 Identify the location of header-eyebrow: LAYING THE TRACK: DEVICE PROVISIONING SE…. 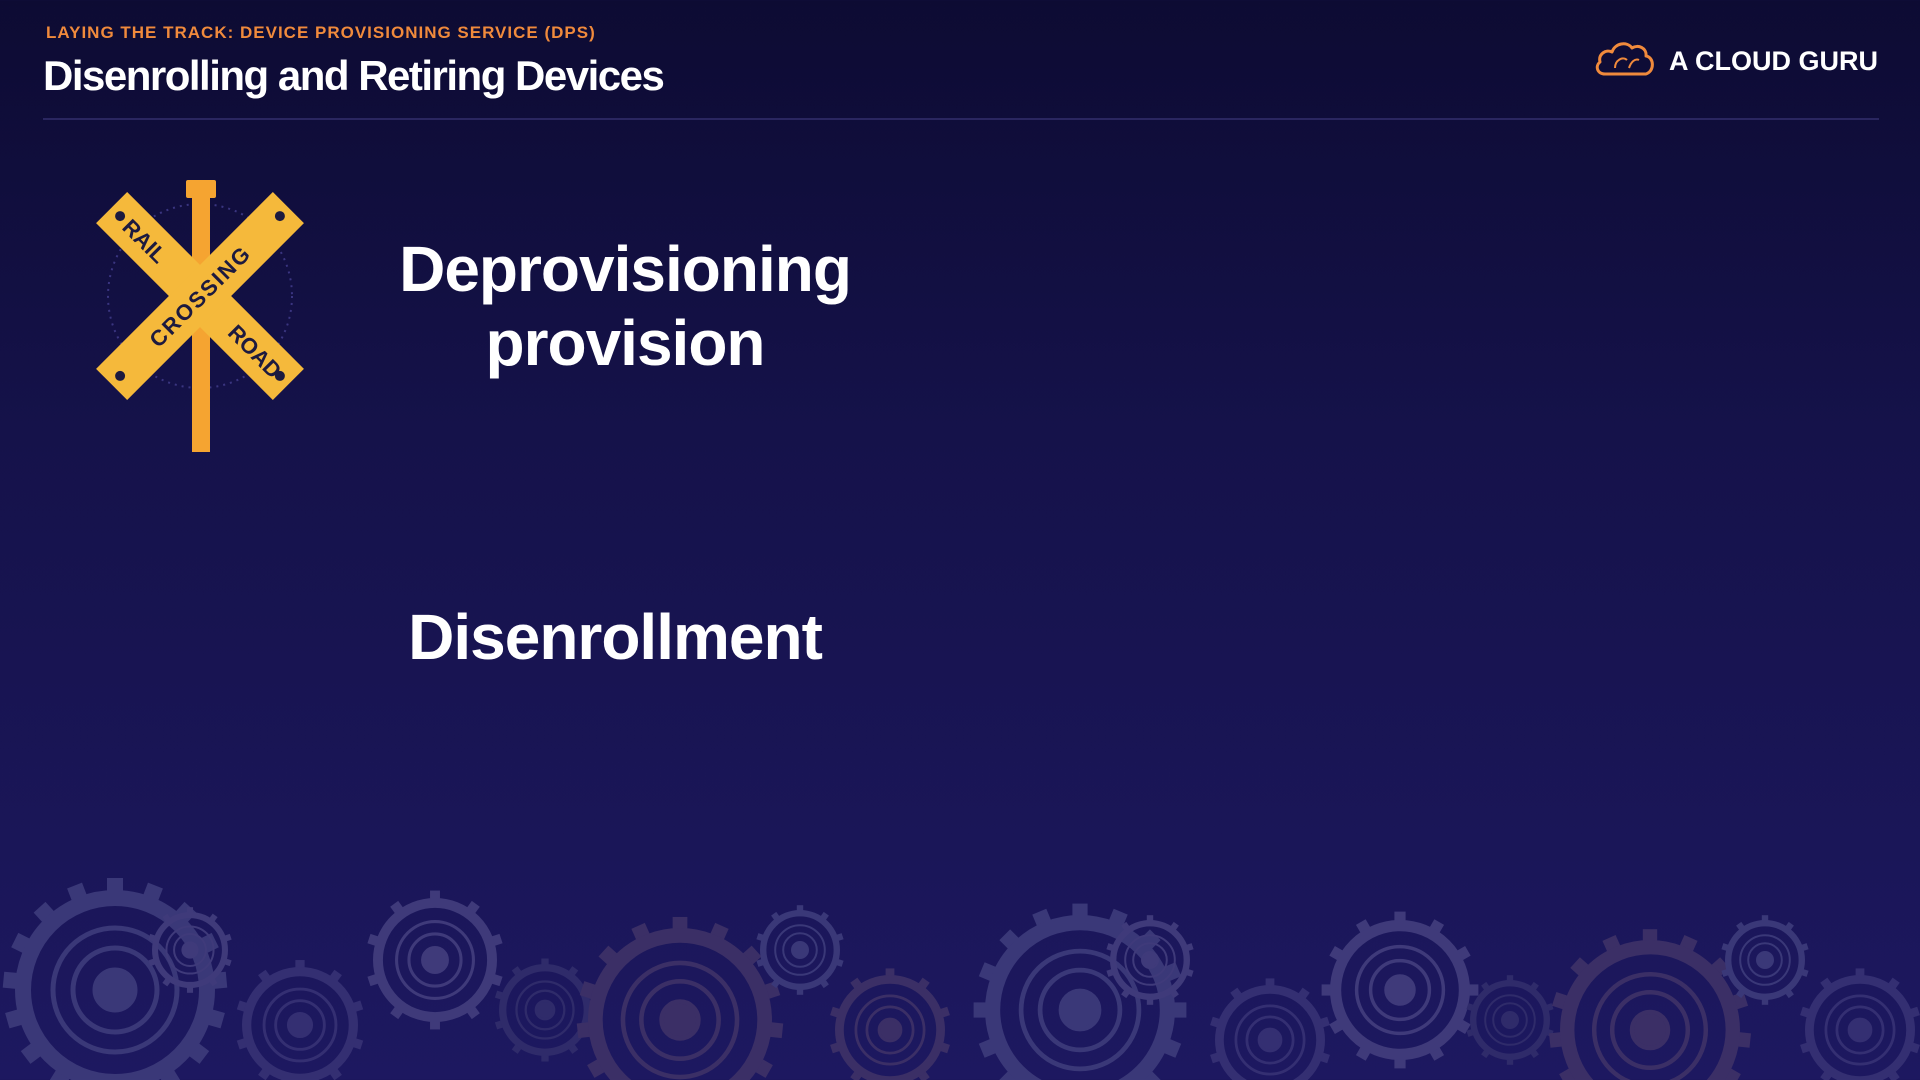
(321, 32).